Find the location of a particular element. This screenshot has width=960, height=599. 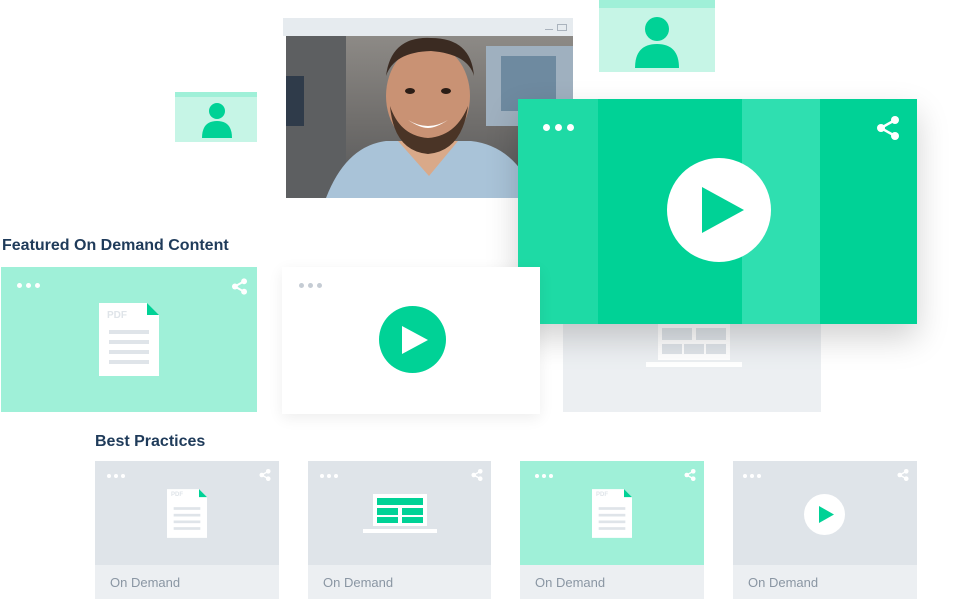

video-call-titlebar is located at coordinates (428, 27).